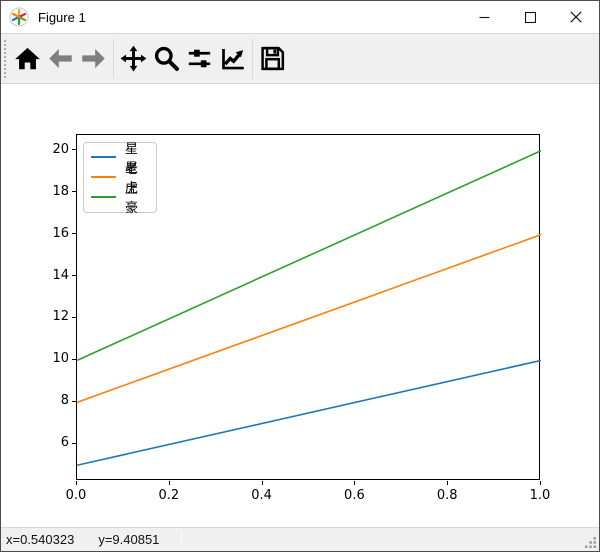 The width and height of the screenshot is (600, 552). What do you see at coordinates (60, 275) in the screenshot?
I see `y-tick-label: 14` at bounding box center [60, 275].